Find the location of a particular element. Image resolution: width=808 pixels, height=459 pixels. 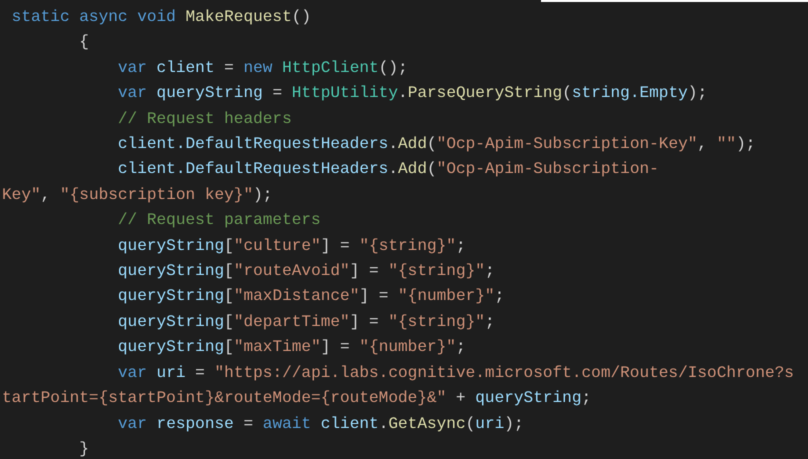

code-line: queryString["routeAvoid"] = "{string}"; is located at coordinates (305, 271).